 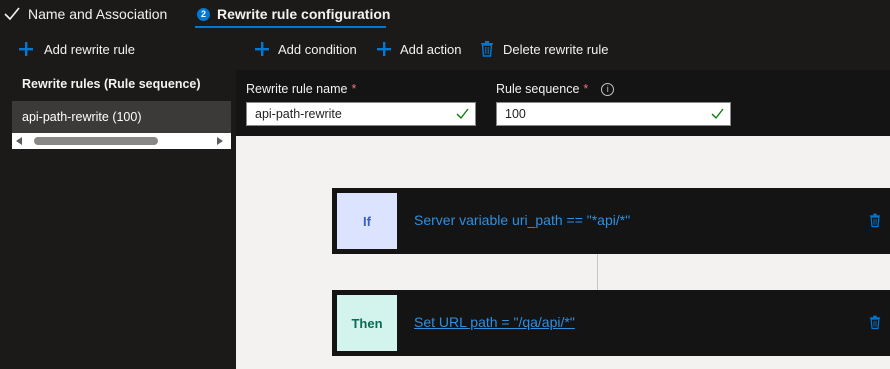 What do you see at coordinates (203, 14) in the screenshot?
I see `step-number-badge: 2` at bounding box center [203, 14].